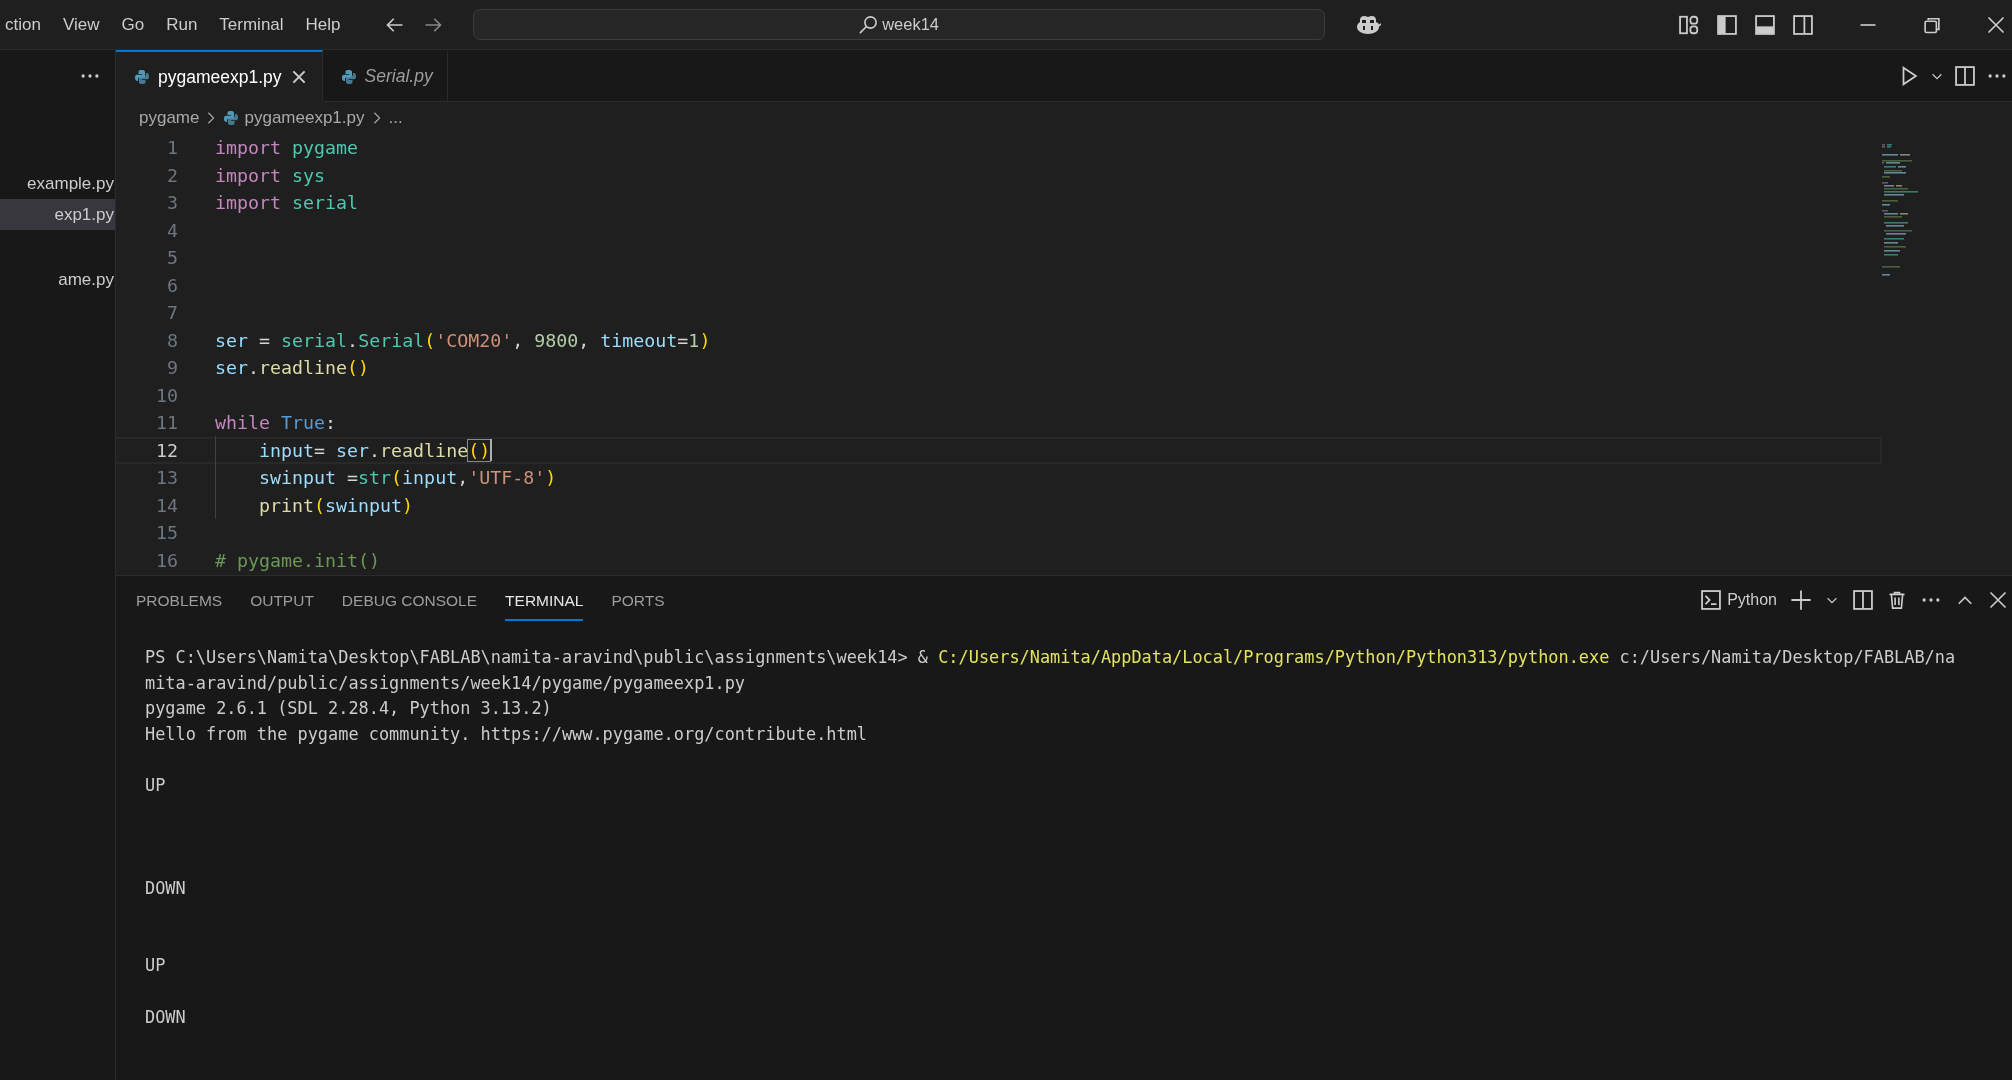  What do you see at coordinates (287, 203) in the screenshot?
I see `code-line: import serial` at bounding box center [287, 203].